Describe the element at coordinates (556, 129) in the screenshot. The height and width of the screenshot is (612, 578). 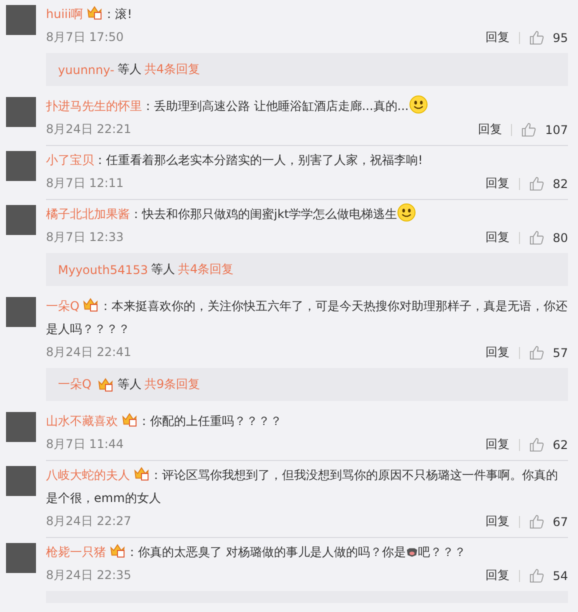
I see `like-count: 107` at that location.